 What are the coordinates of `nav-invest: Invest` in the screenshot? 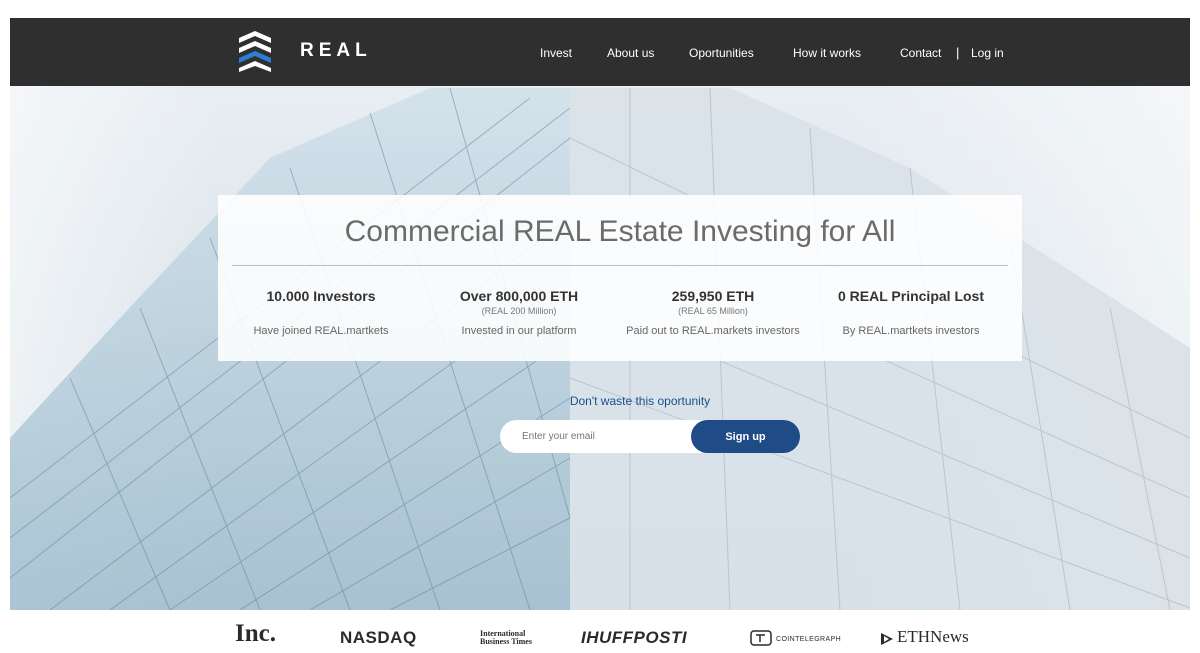 It's located at (556, 53).